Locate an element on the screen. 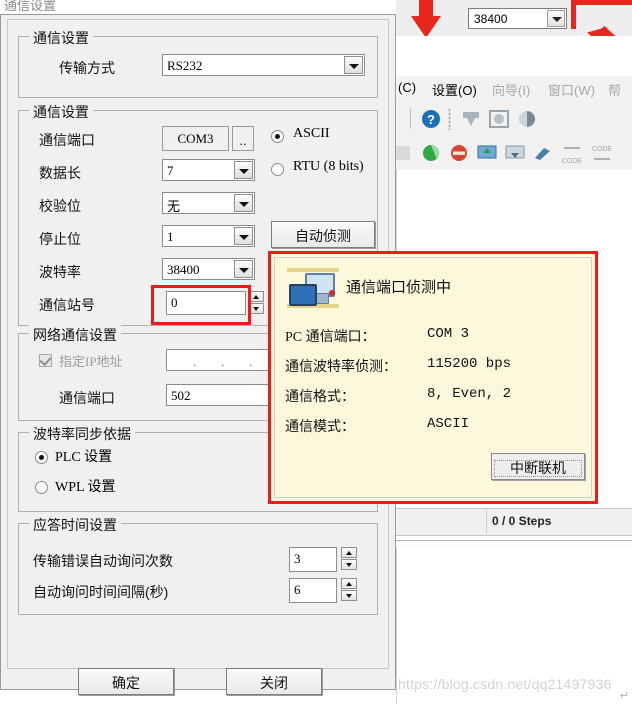  baudrate-value: 38400 is located at coordinates (183, 269).